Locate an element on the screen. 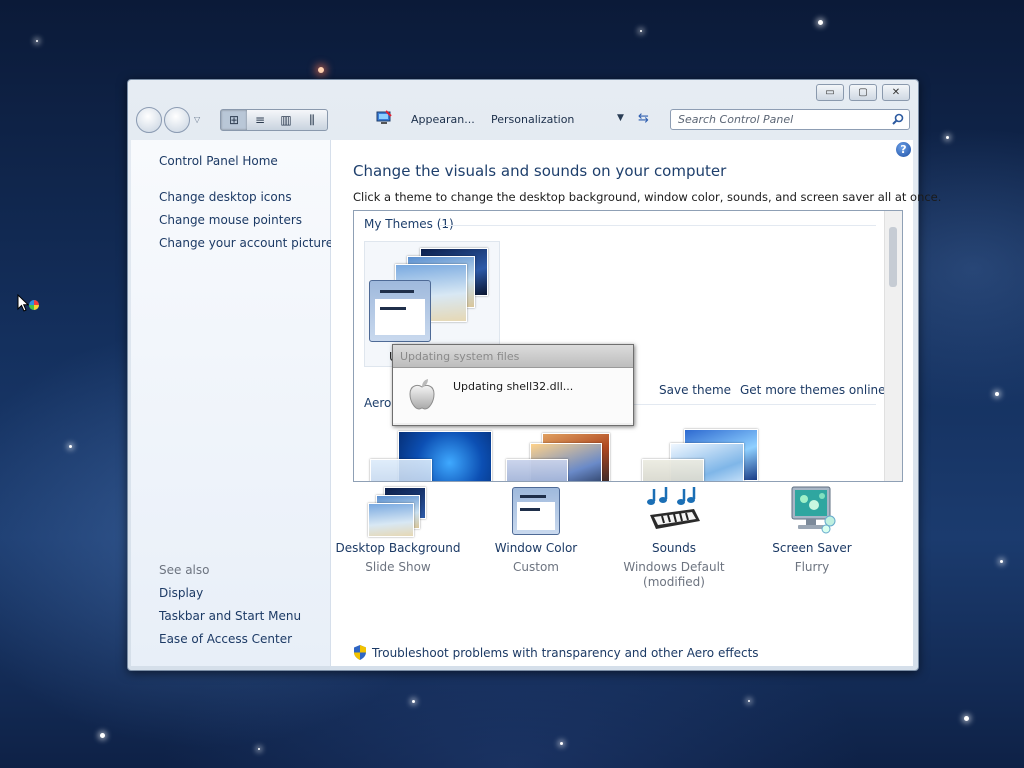  aero-theme-characters-color is located at coordinates (673, 470).